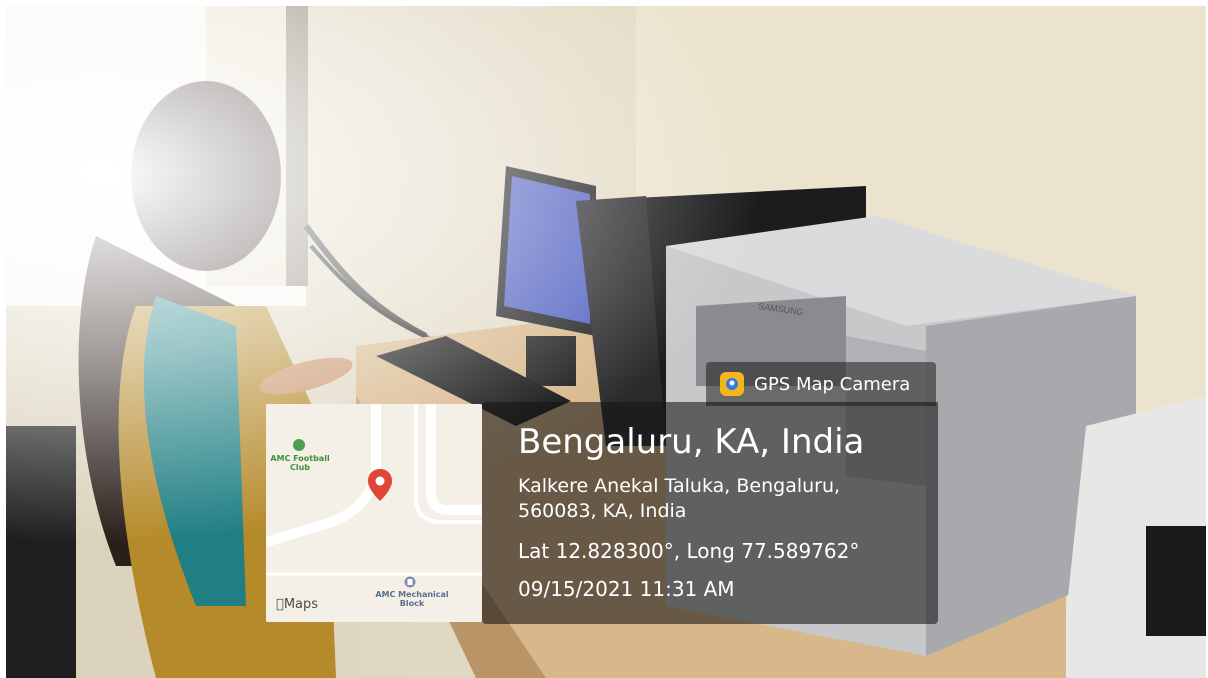  I want to click on poi-football-club: AMC Football Club, so click(300, 463).